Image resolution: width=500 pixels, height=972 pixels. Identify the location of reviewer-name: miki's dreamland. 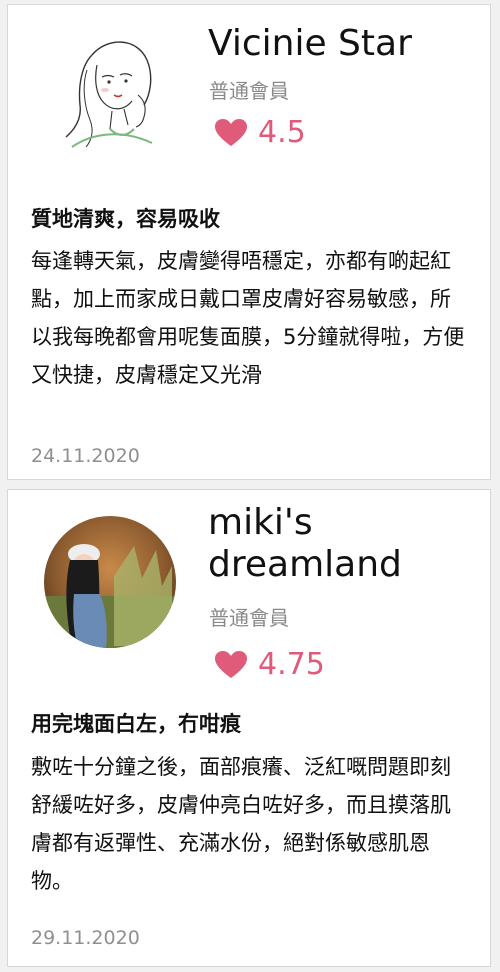
(305, 543).